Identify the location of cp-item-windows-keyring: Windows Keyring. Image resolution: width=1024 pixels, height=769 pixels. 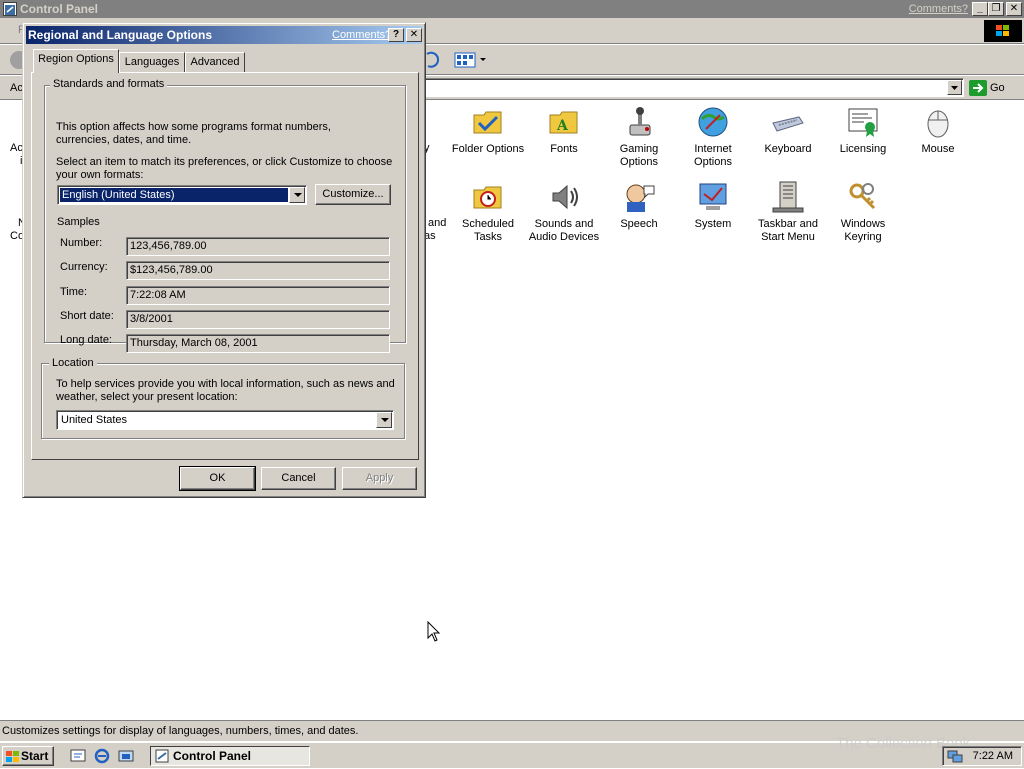
(863, 212).